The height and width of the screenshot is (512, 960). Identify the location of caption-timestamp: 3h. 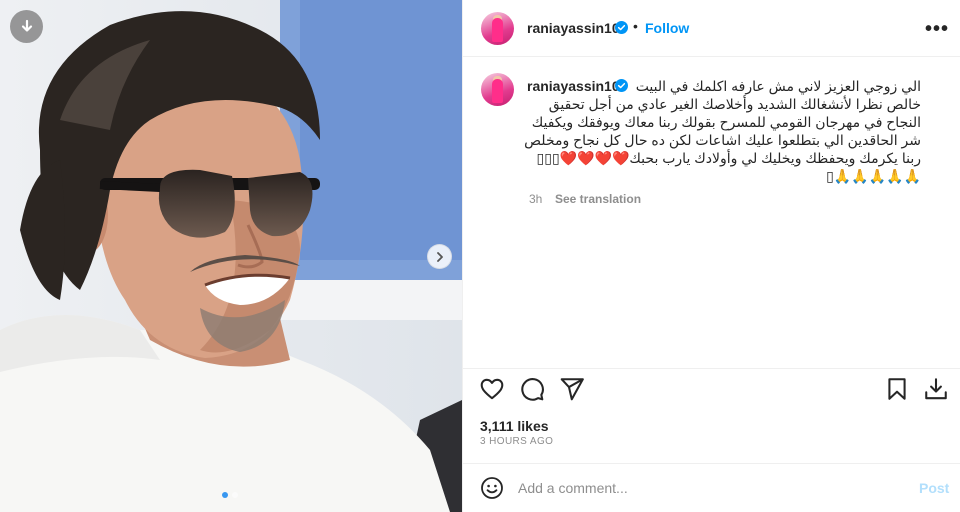
(536, 199).